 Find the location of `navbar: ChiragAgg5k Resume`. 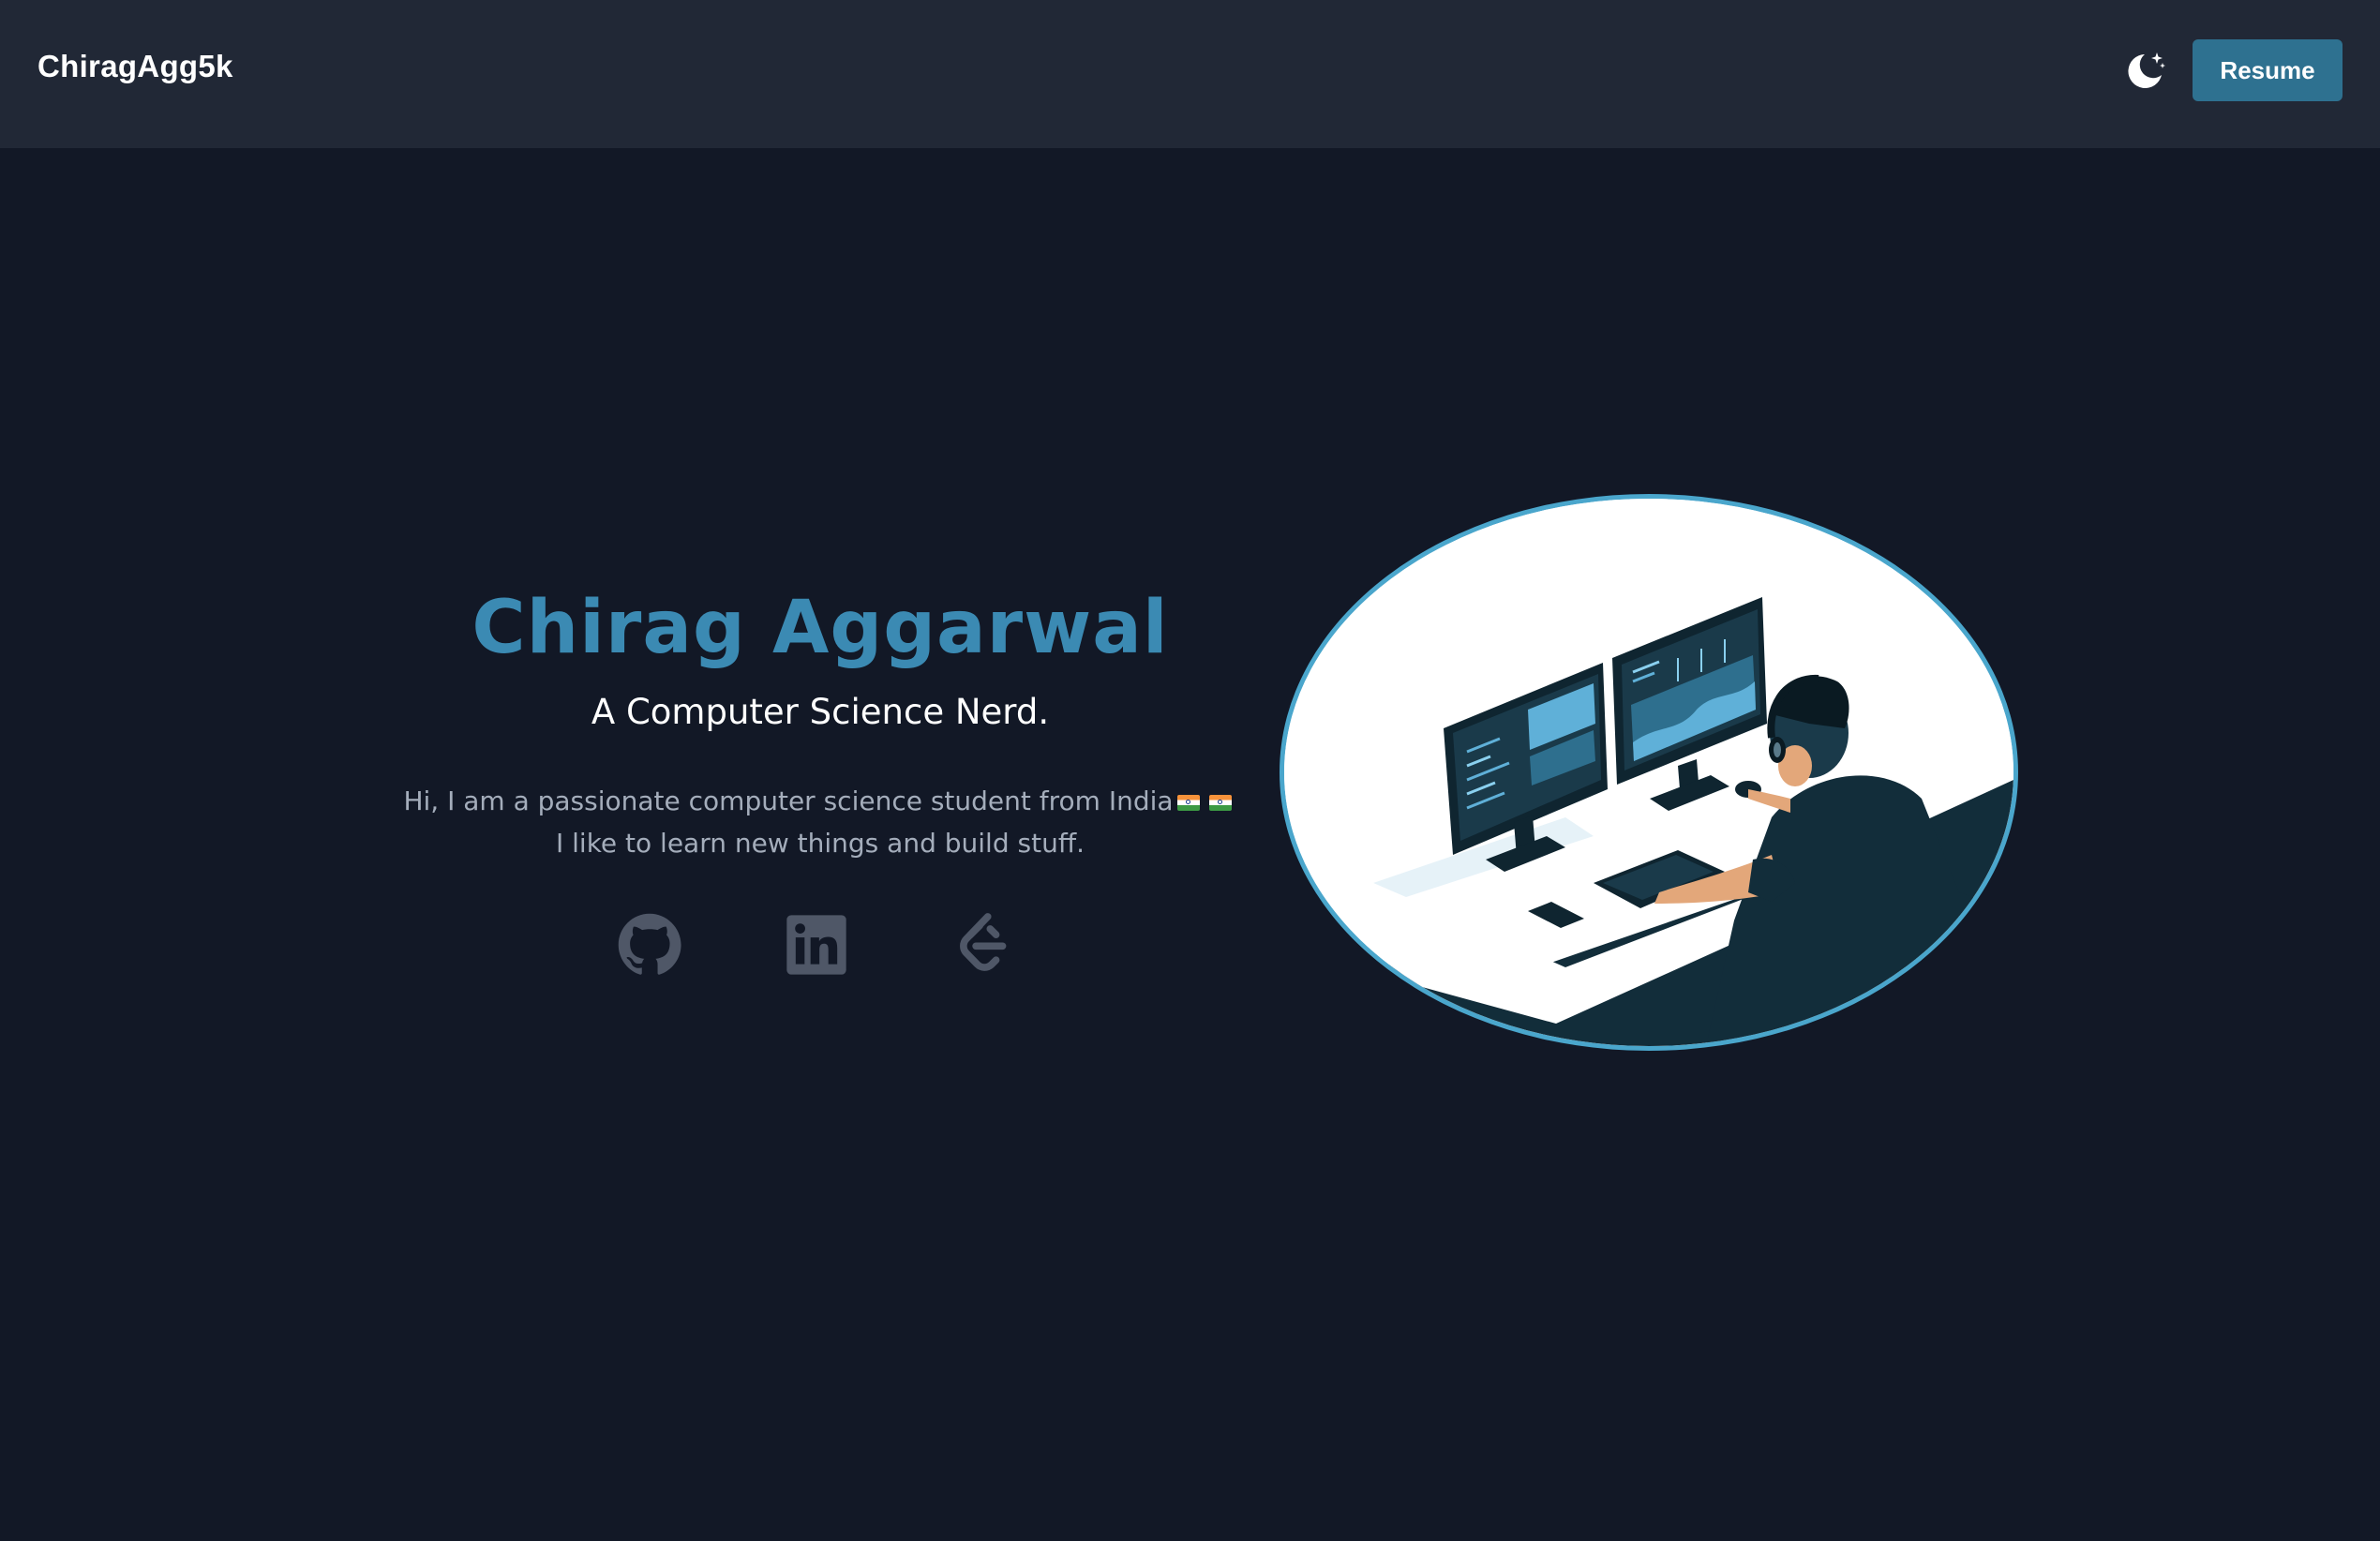

navbar: ChiragAgg5k Resume is located at coordinates (1190, 74).